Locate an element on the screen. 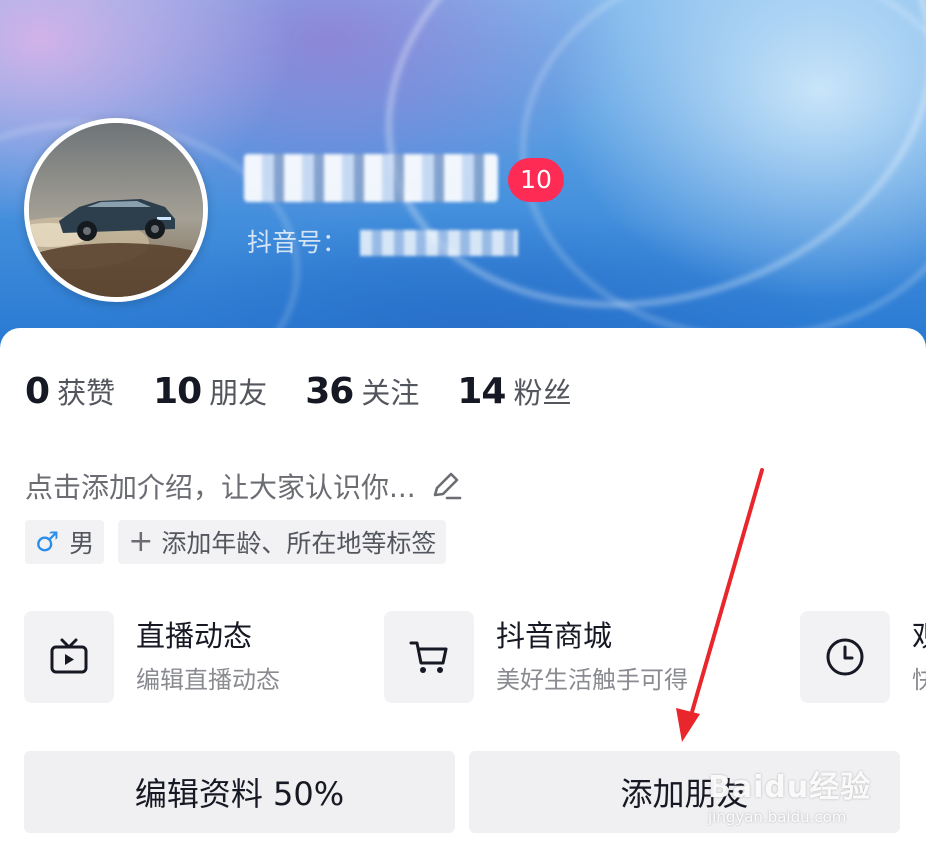 The width and height of the screenshot is (926, 852). stat-number: 14 is located at coordinates (481, 391).